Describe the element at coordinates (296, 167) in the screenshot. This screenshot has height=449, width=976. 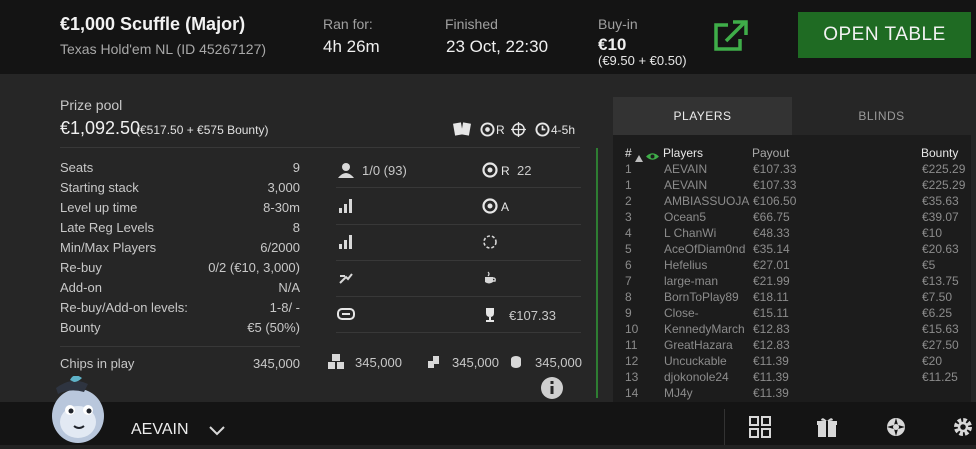
I see `detail-value: 9` at that location.